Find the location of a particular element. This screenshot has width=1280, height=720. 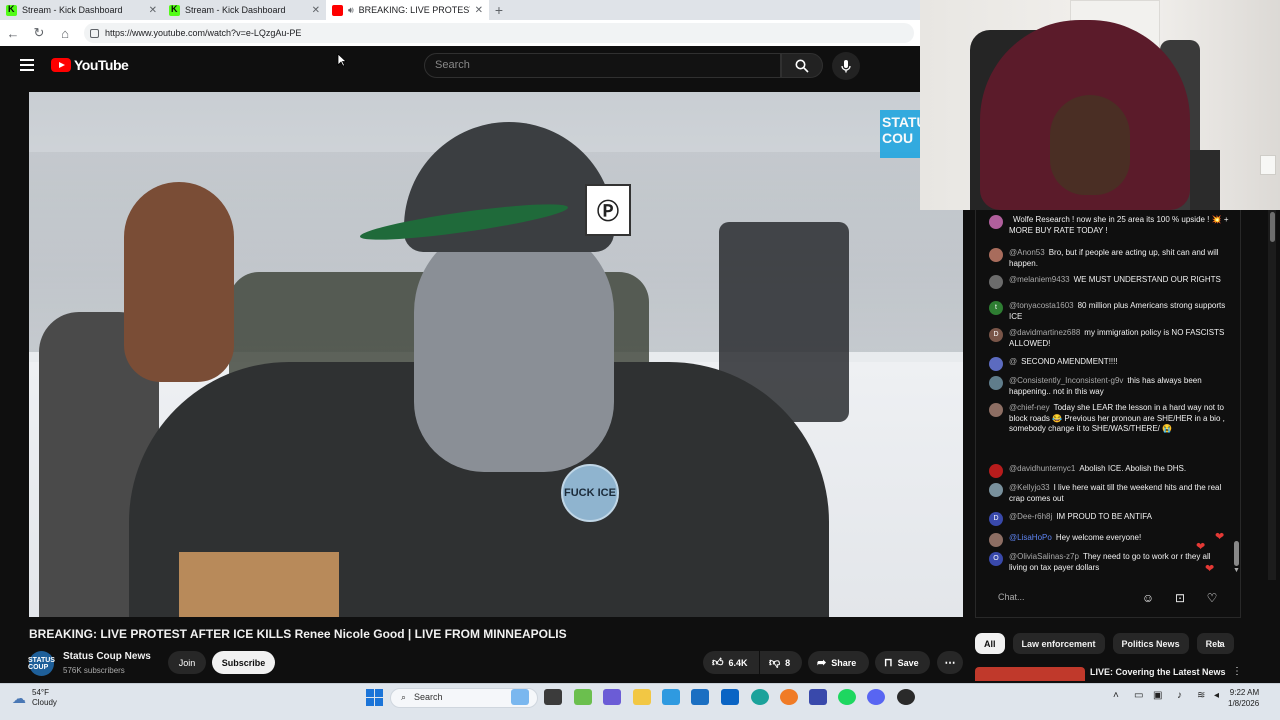

chat-text: WE MUST UNDERSTAND OUR RIGHTS is located at coordinates (1147, 279).